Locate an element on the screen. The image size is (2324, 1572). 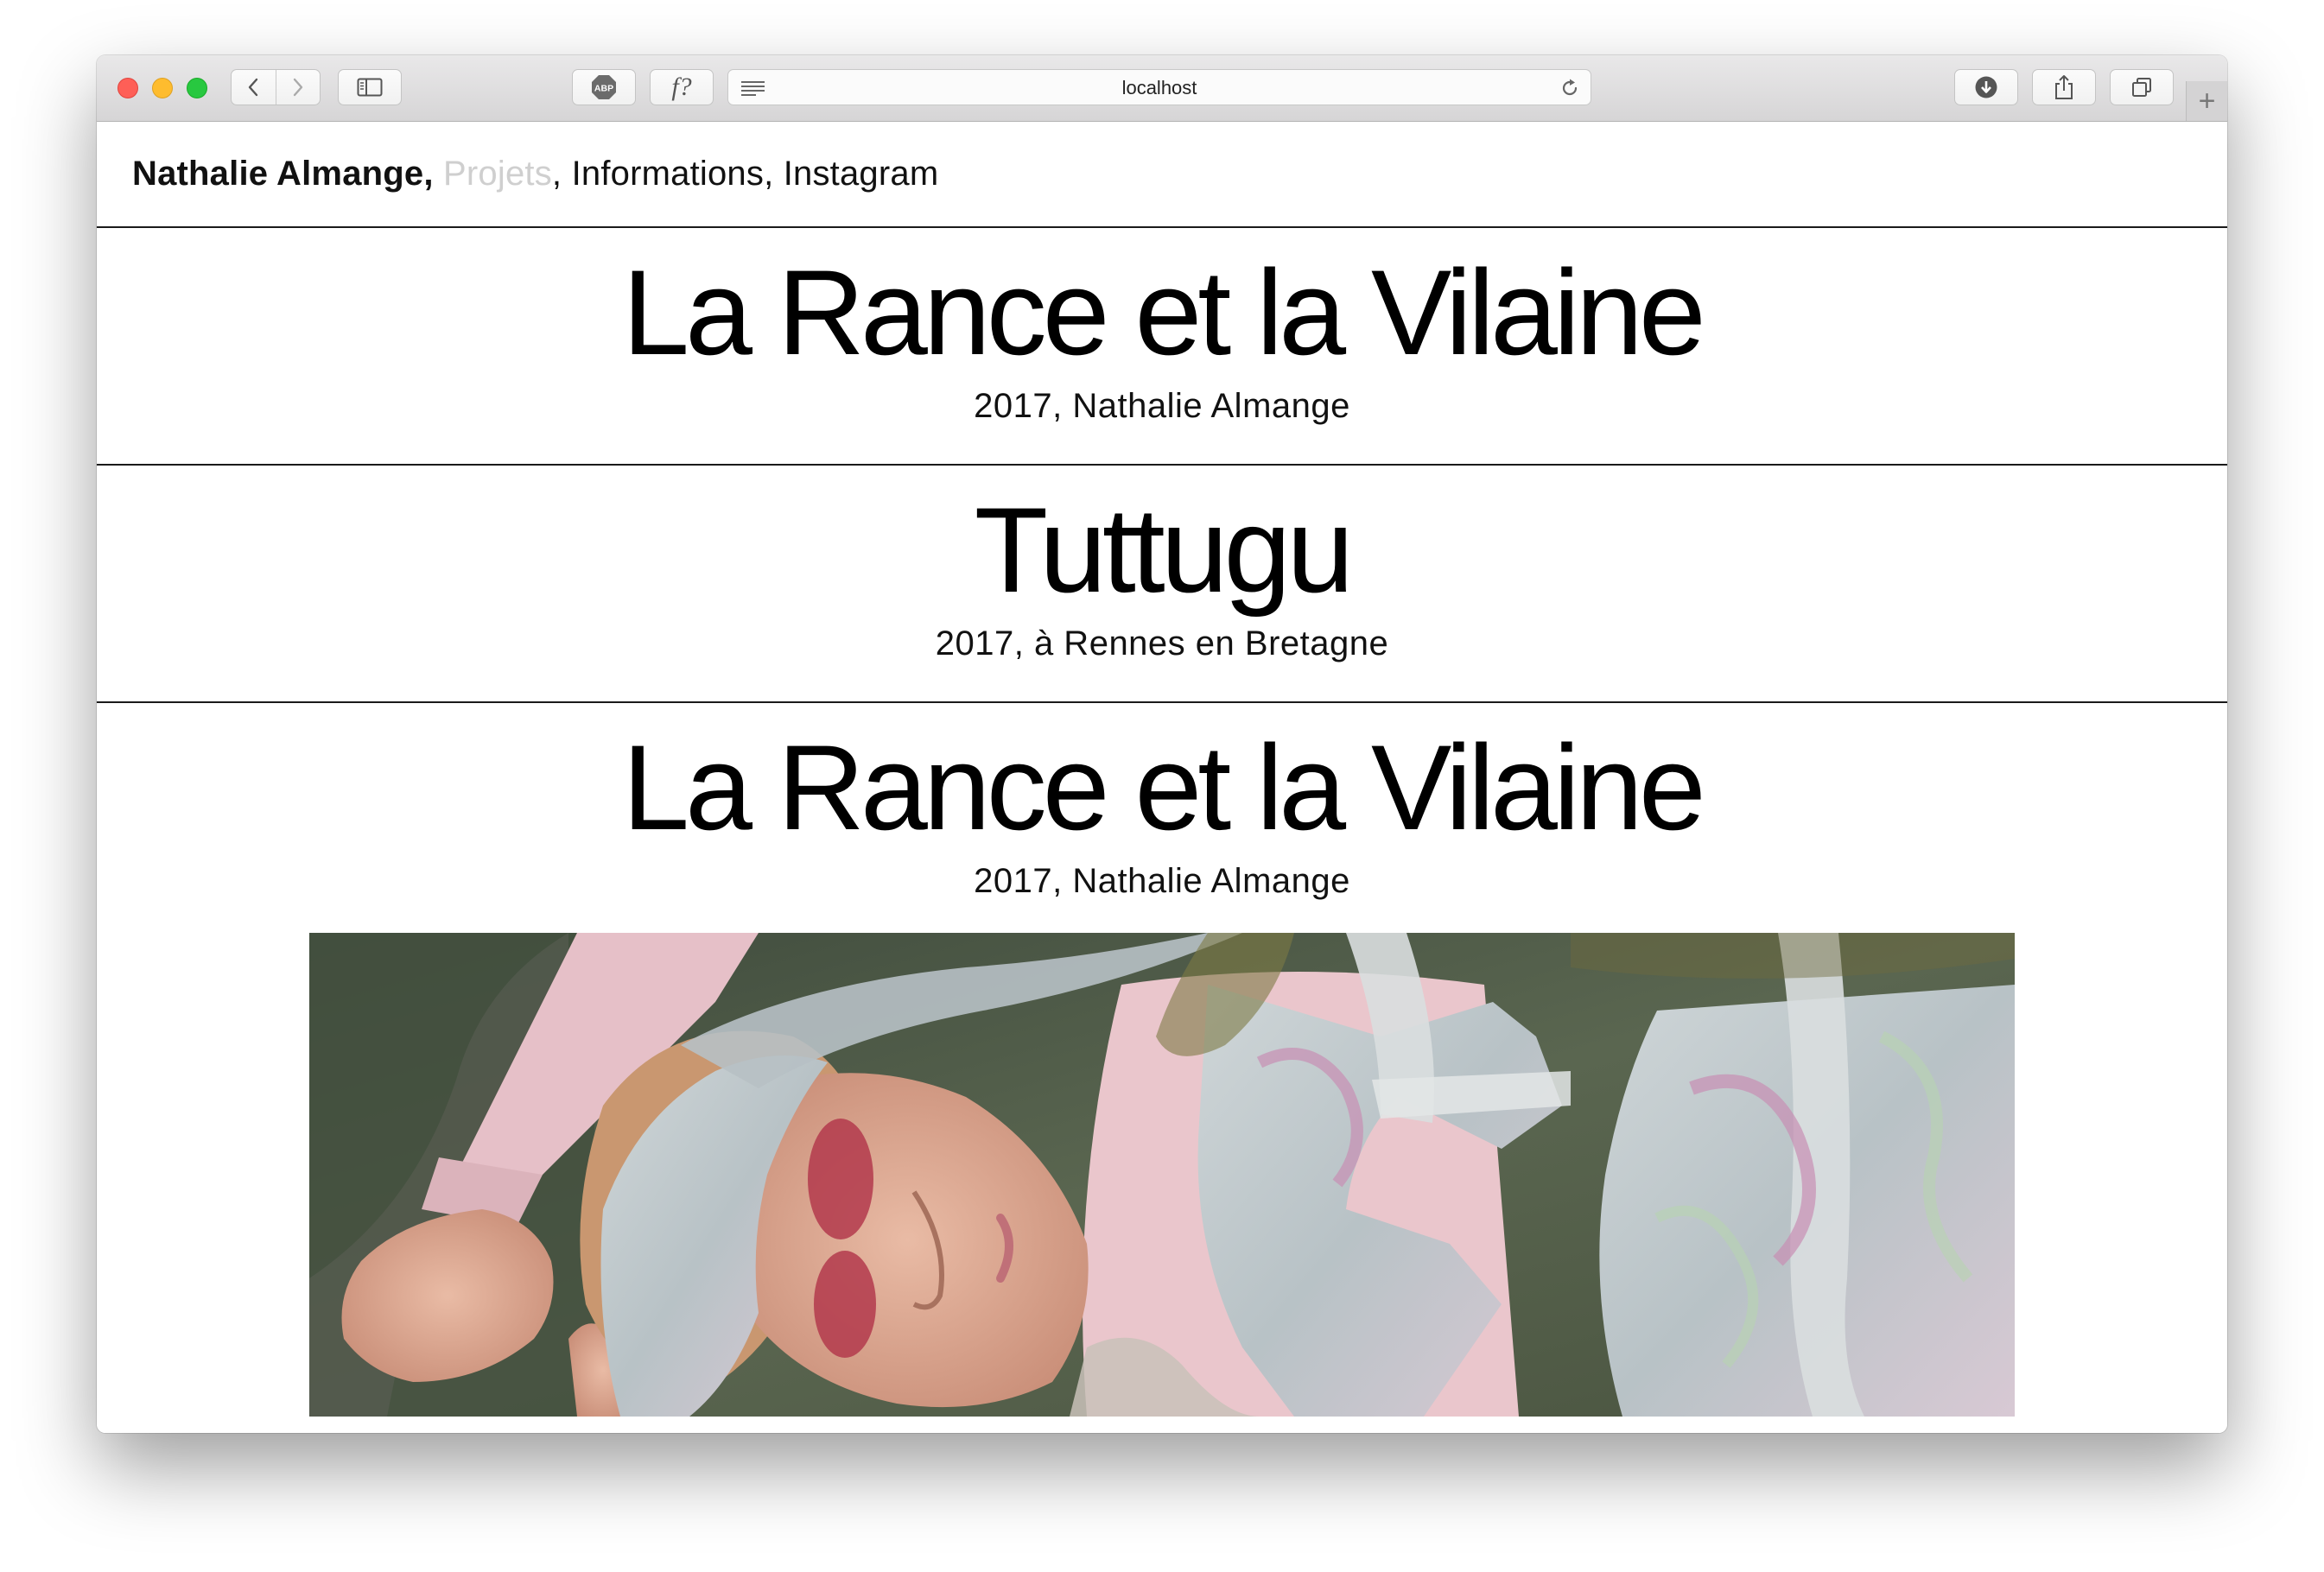
minimize-window-button is located at coordinates (162, 88).